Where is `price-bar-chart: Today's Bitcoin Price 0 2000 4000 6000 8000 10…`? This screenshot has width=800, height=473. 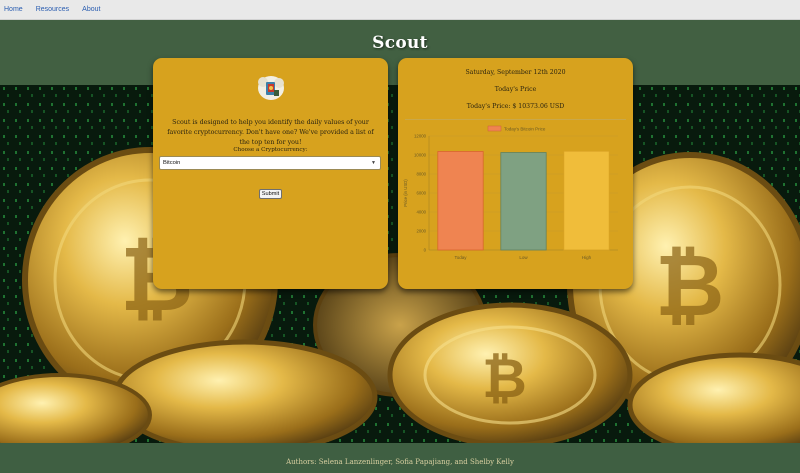
price-bar-chart: Today's Bitcoin Price 0 2000 4000 6000 8000 10… is located at coordinates (510, 192).